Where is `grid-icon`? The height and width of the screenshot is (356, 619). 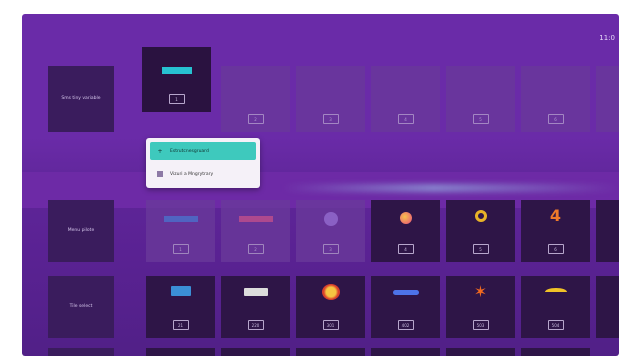
grid-icon is located at coordinates (160, 174).